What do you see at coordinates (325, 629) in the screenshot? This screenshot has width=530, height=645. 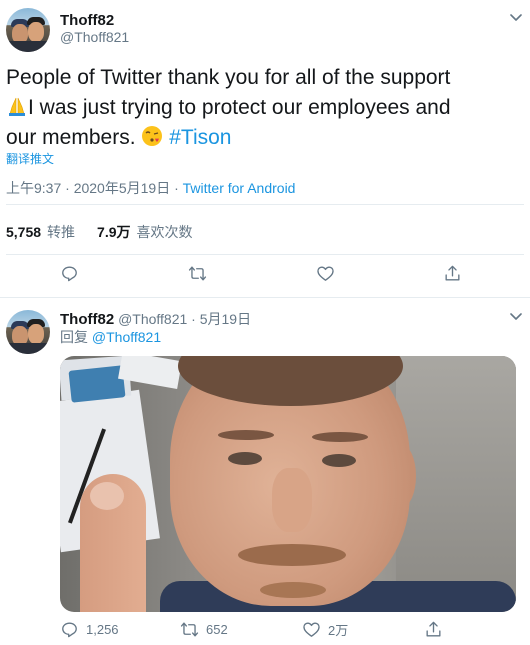 I see `reply-like-button: 2万` at bounding box center [325, 629].